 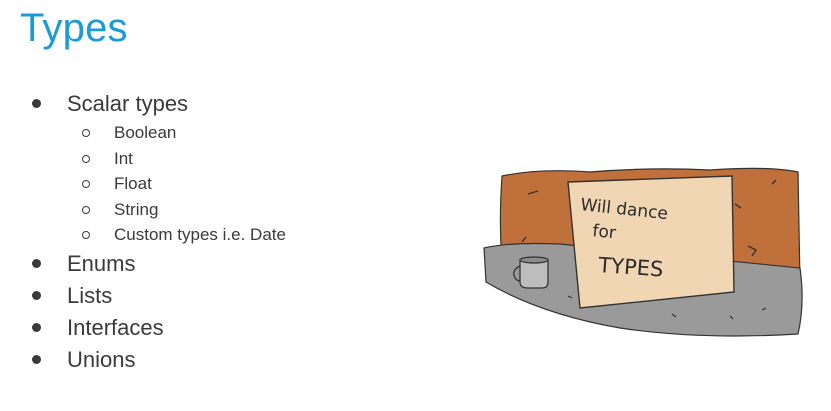 I want to click on sub-item-boolean: Boolean, so click(x=184, y=133).